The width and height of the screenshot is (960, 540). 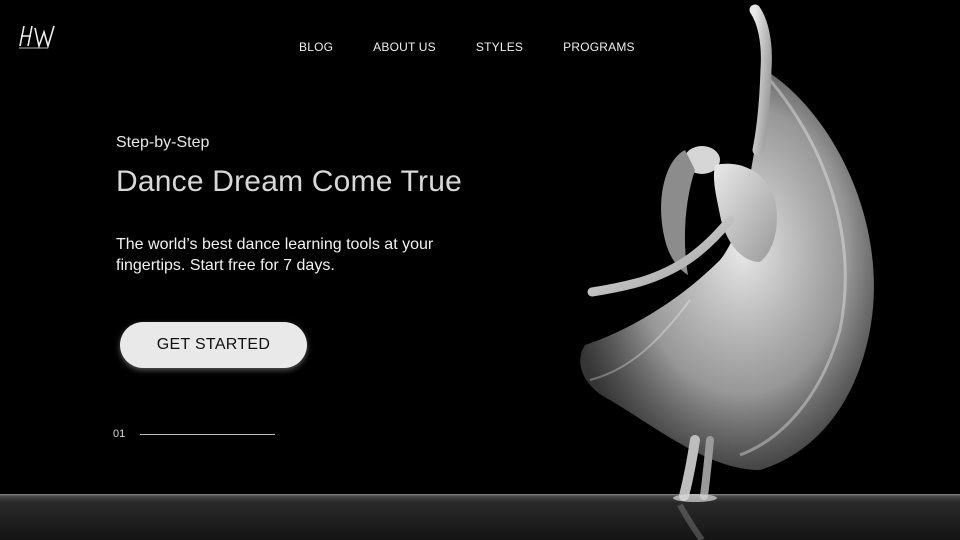 What do you see at coordinates (499, 47) in the screenshot?
I see `nav-styles: STYLES` at bounding box center [499, 47].